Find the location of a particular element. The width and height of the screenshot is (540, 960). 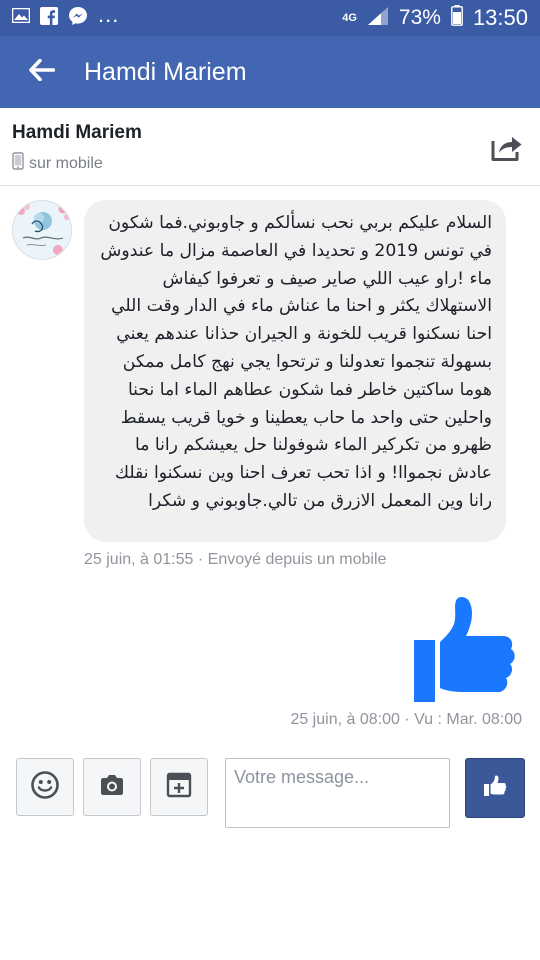

sticker-button is located at coordinates (179, 787).